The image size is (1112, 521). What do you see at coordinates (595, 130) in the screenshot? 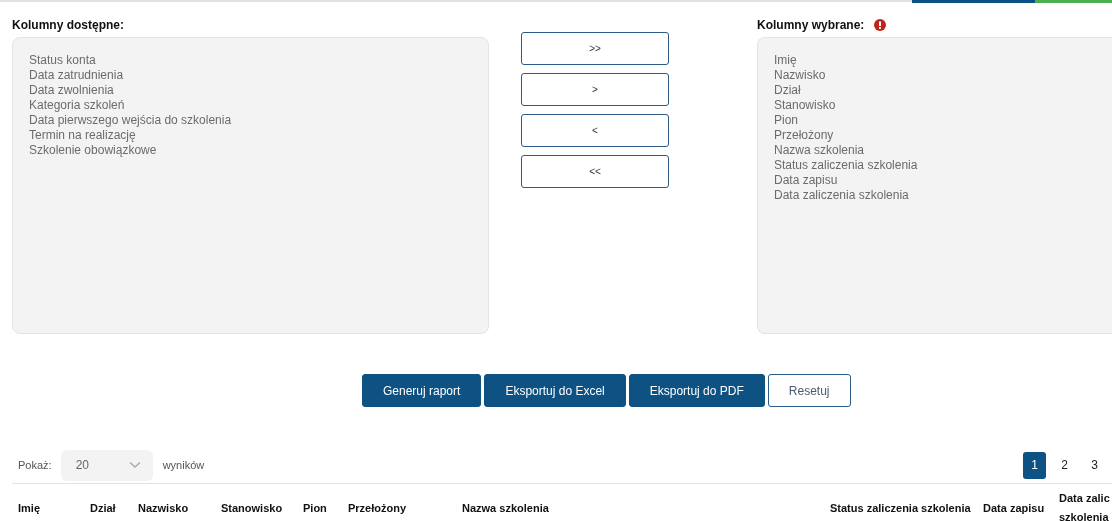
I see `move-button: <` at bounding box center [595, 130].